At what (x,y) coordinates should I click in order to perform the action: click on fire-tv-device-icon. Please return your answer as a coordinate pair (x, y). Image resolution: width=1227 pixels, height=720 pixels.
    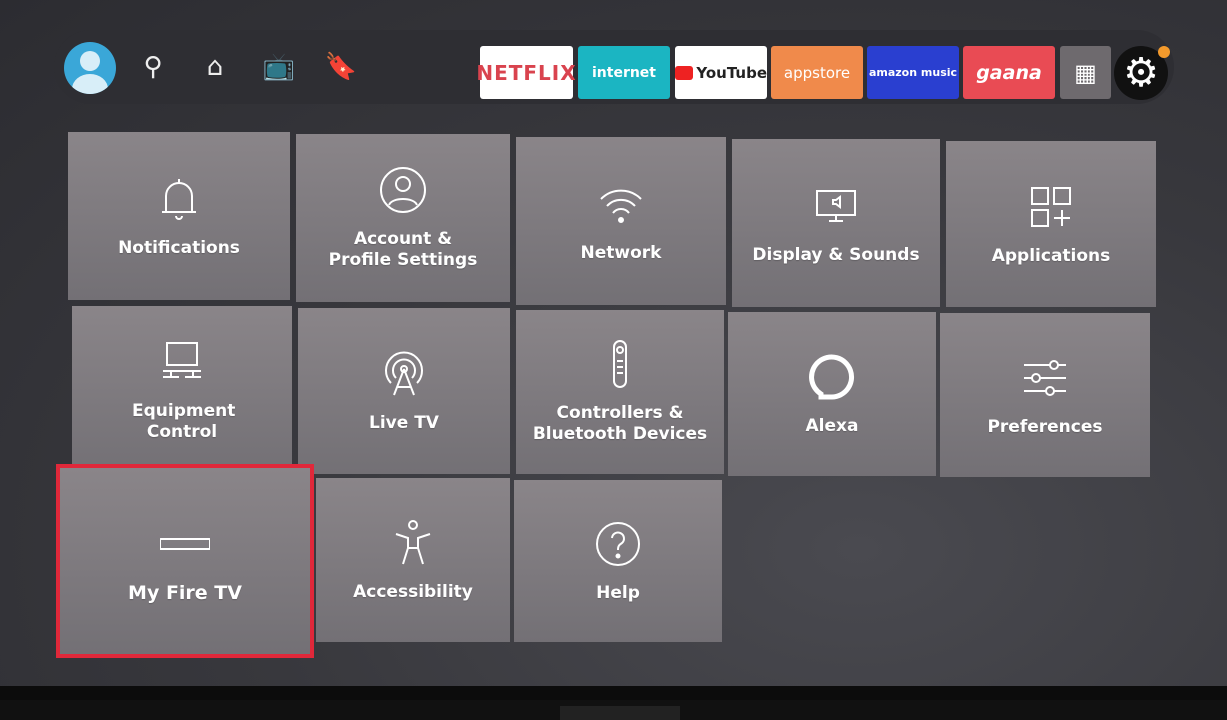
    Looking at the image, I should click on (185, 543).